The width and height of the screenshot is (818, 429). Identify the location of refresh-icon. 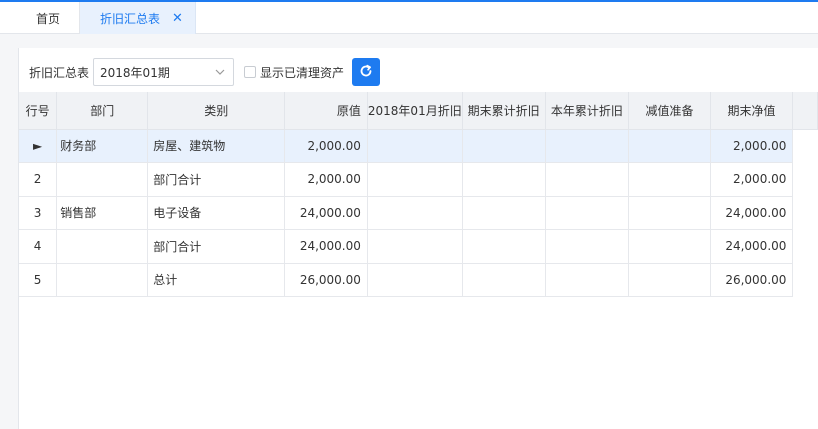
(366, 72).